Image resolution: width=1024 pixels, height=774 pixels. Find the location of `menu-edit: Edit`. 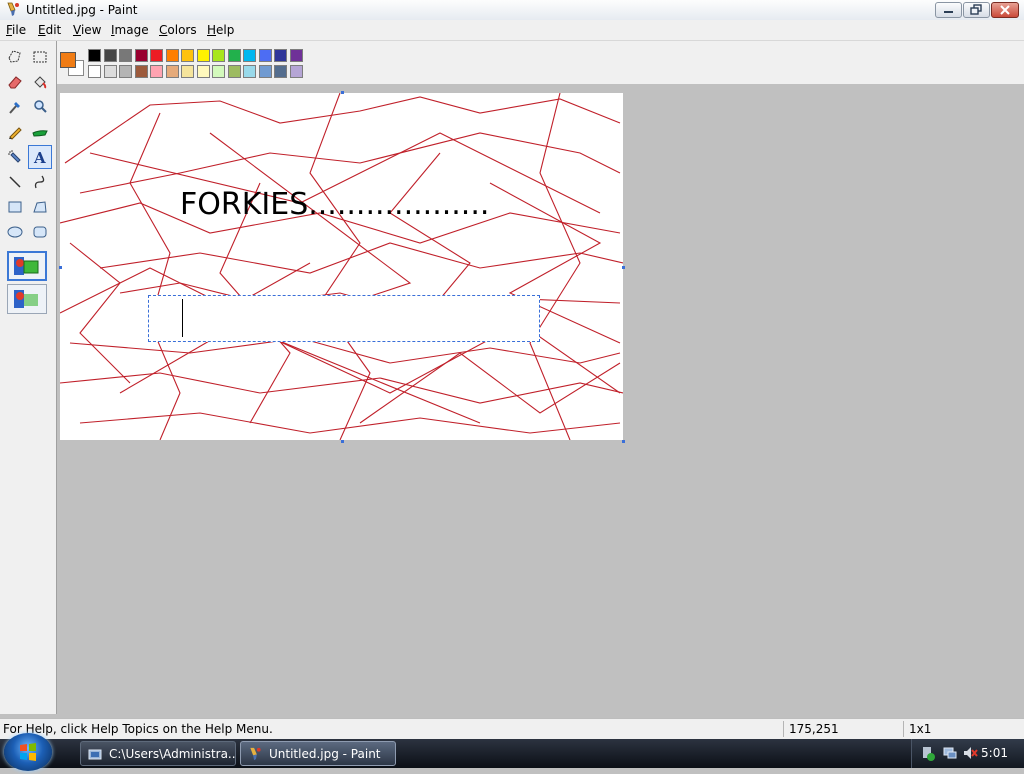

menu-edit: Edit is located at coordinates (49, 30).